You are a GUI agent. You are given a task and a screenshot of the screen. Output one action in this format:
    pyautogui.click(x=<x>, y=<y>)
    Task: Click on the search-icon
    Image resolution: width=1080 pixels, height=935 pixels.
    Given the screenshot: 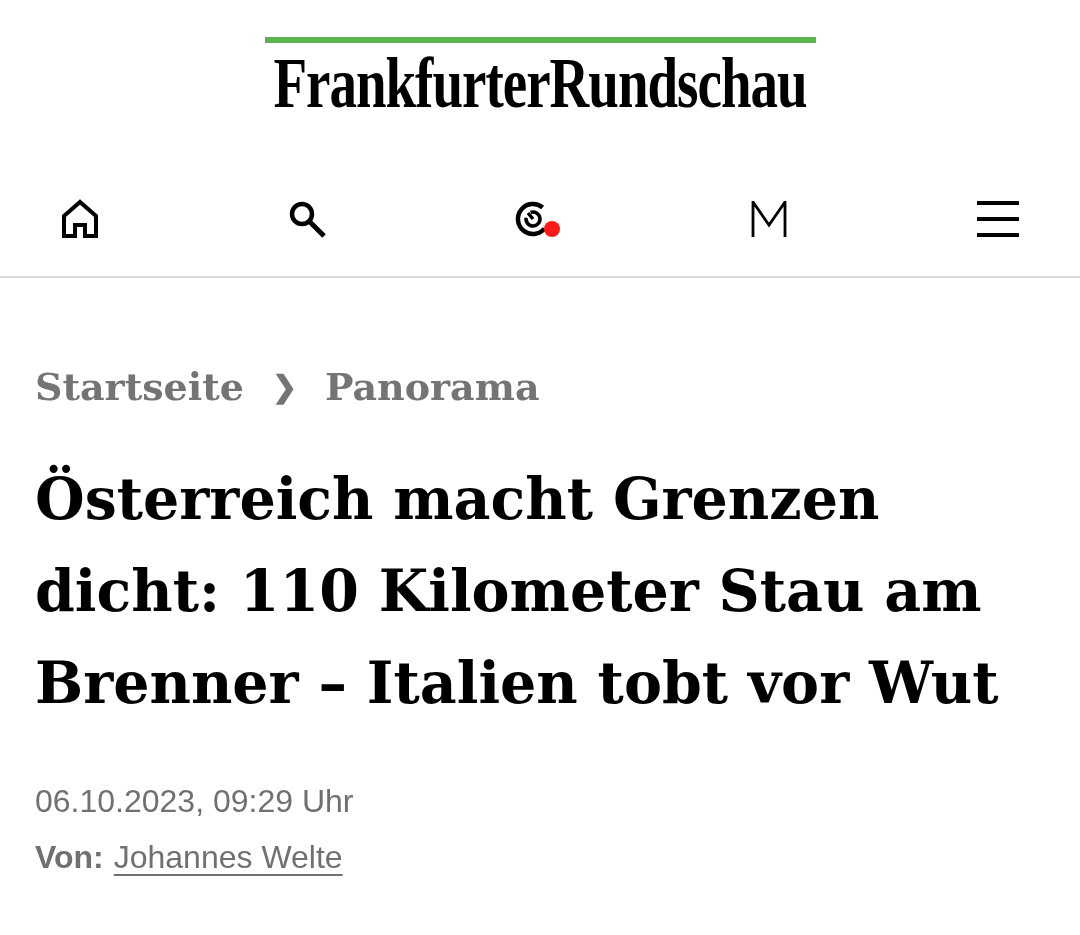 What is the action you would take?
    pyautogui.click(x=307, y=219)
    